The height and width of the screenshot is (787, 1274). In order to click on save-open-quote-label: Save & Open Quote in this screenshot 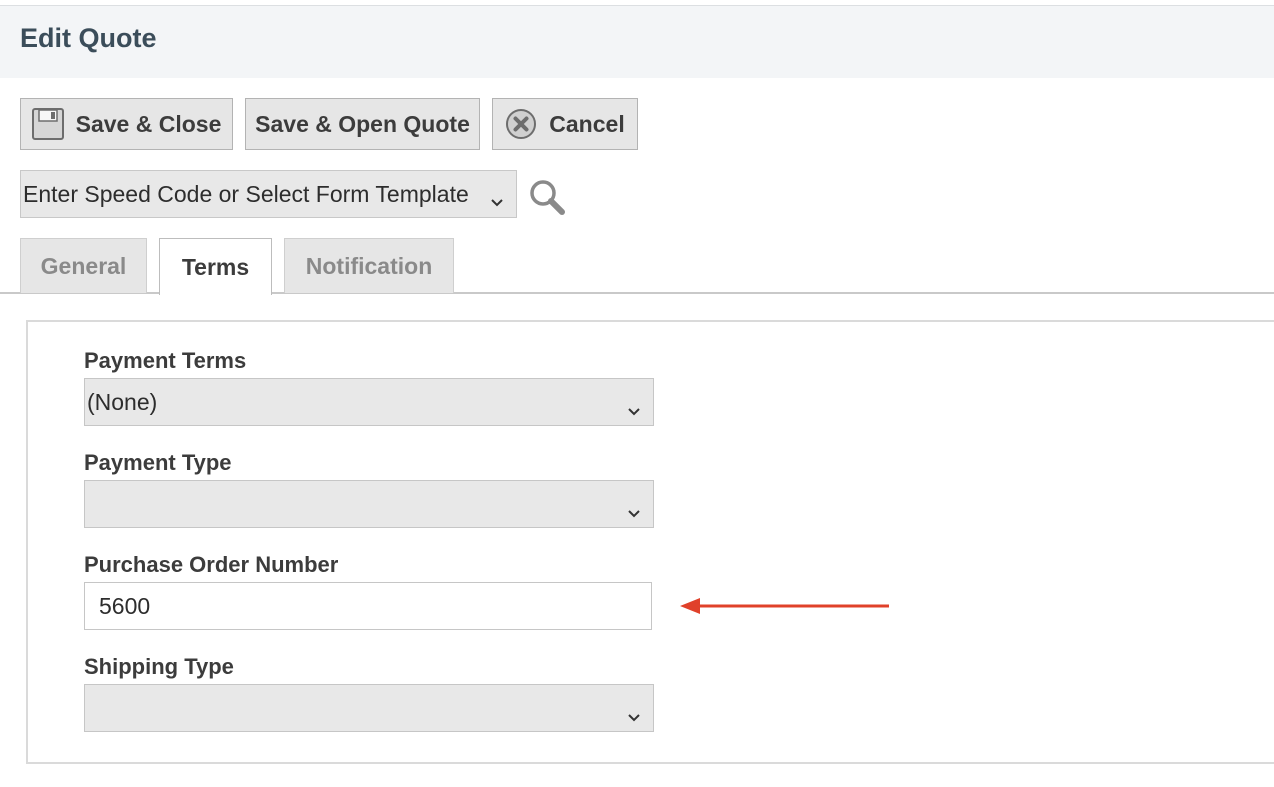, I will do `click(362, 123)`.